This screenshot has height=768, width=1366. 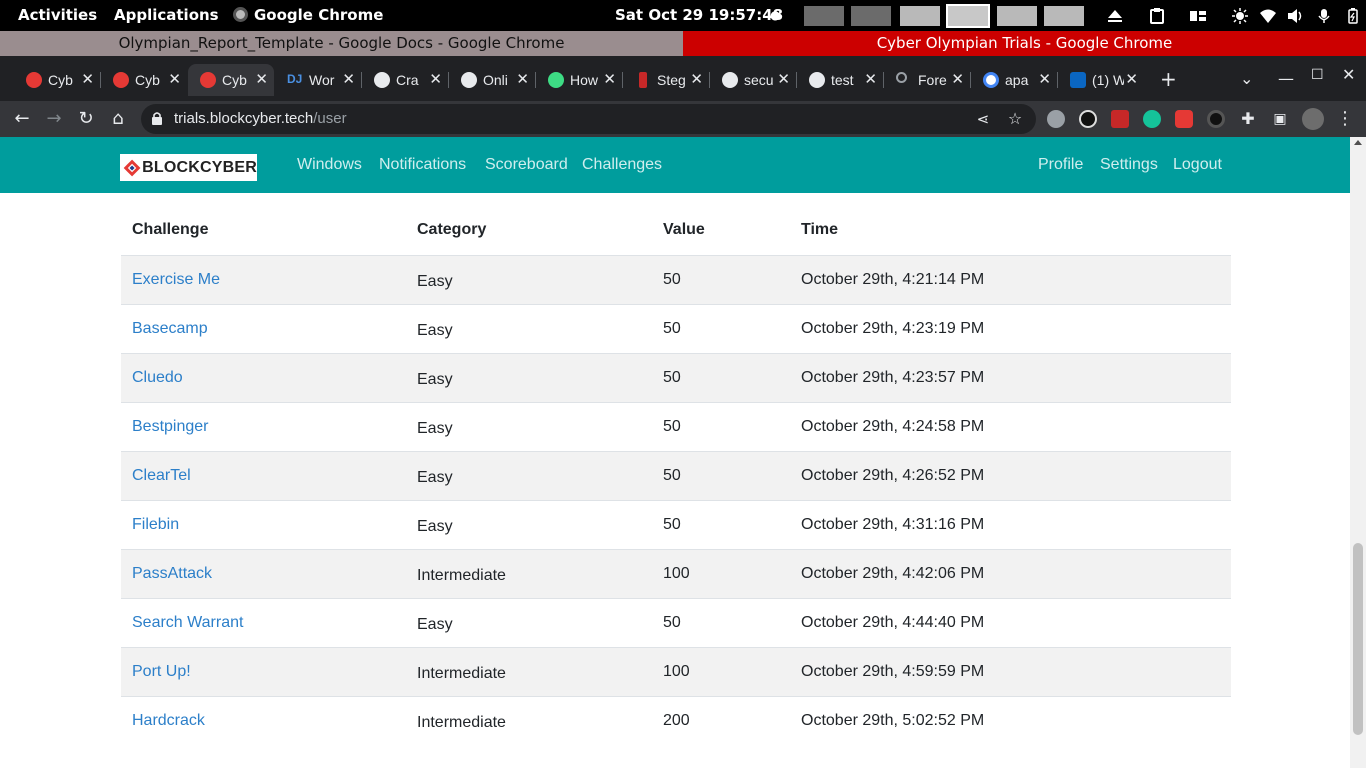 What do you see at coordinates (188, 167) in the screenshot?
I see `blockcyber-logo: BLOCKCYBER` at bounding box center [188, 167].